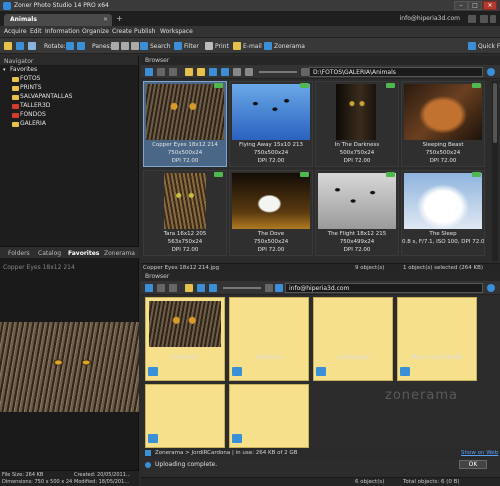  Describe the element at coordinates (461, 5) in the screenshot. I see `minimize-button: –` at that location.